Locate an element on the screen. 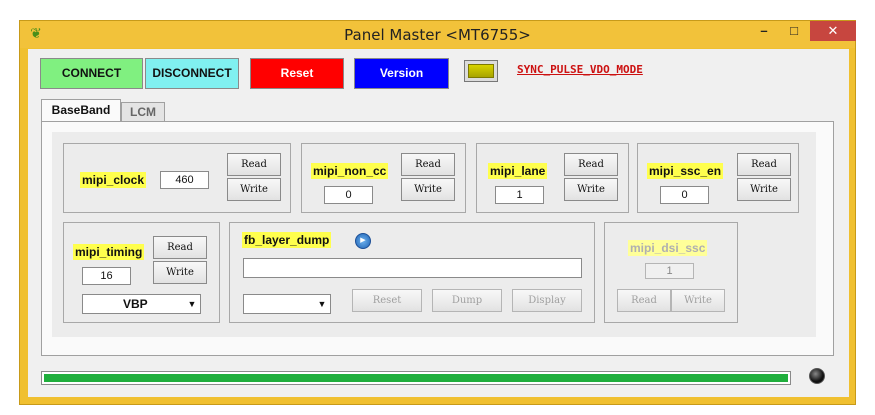 Image resolution: width=875 pixels, height=415 pixels. status-led-icon is located at coordinates (817, 376).